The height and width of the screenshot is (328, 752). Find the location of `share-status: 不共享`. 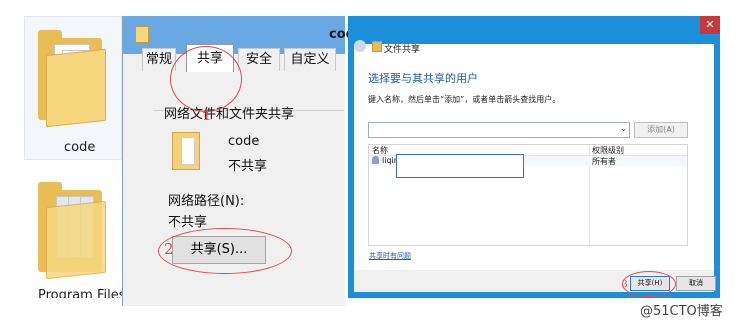

share-status: 不共享 is located at coordinates (248, 166).